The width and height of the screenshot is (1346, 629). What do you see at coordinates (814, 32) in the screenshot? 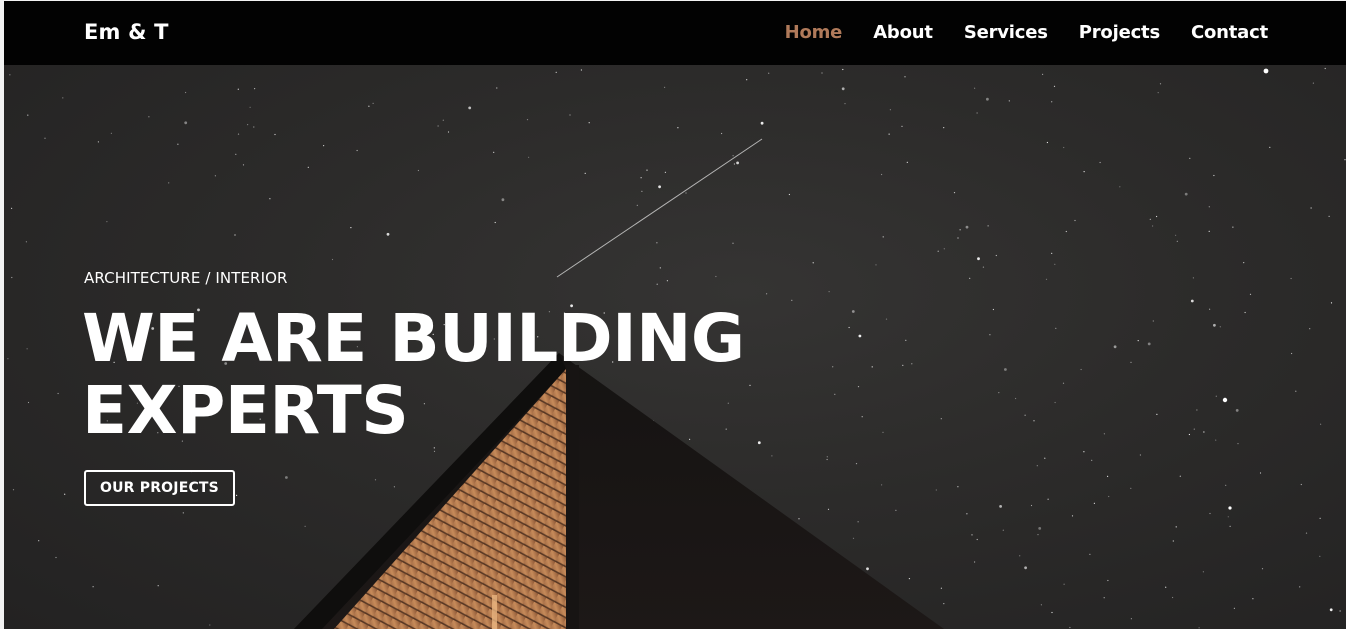
I see `nav-link-home: Home` at bounding box center [814, 32].